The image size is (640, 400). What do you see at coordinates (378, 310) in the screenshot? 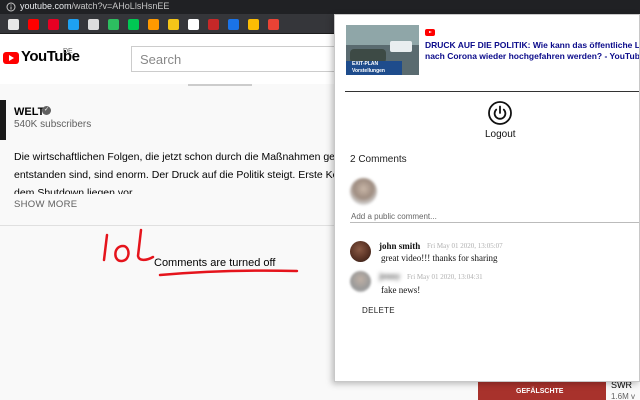
I see `delete-comment-button: DELETE` at bounding box center [378, 310].